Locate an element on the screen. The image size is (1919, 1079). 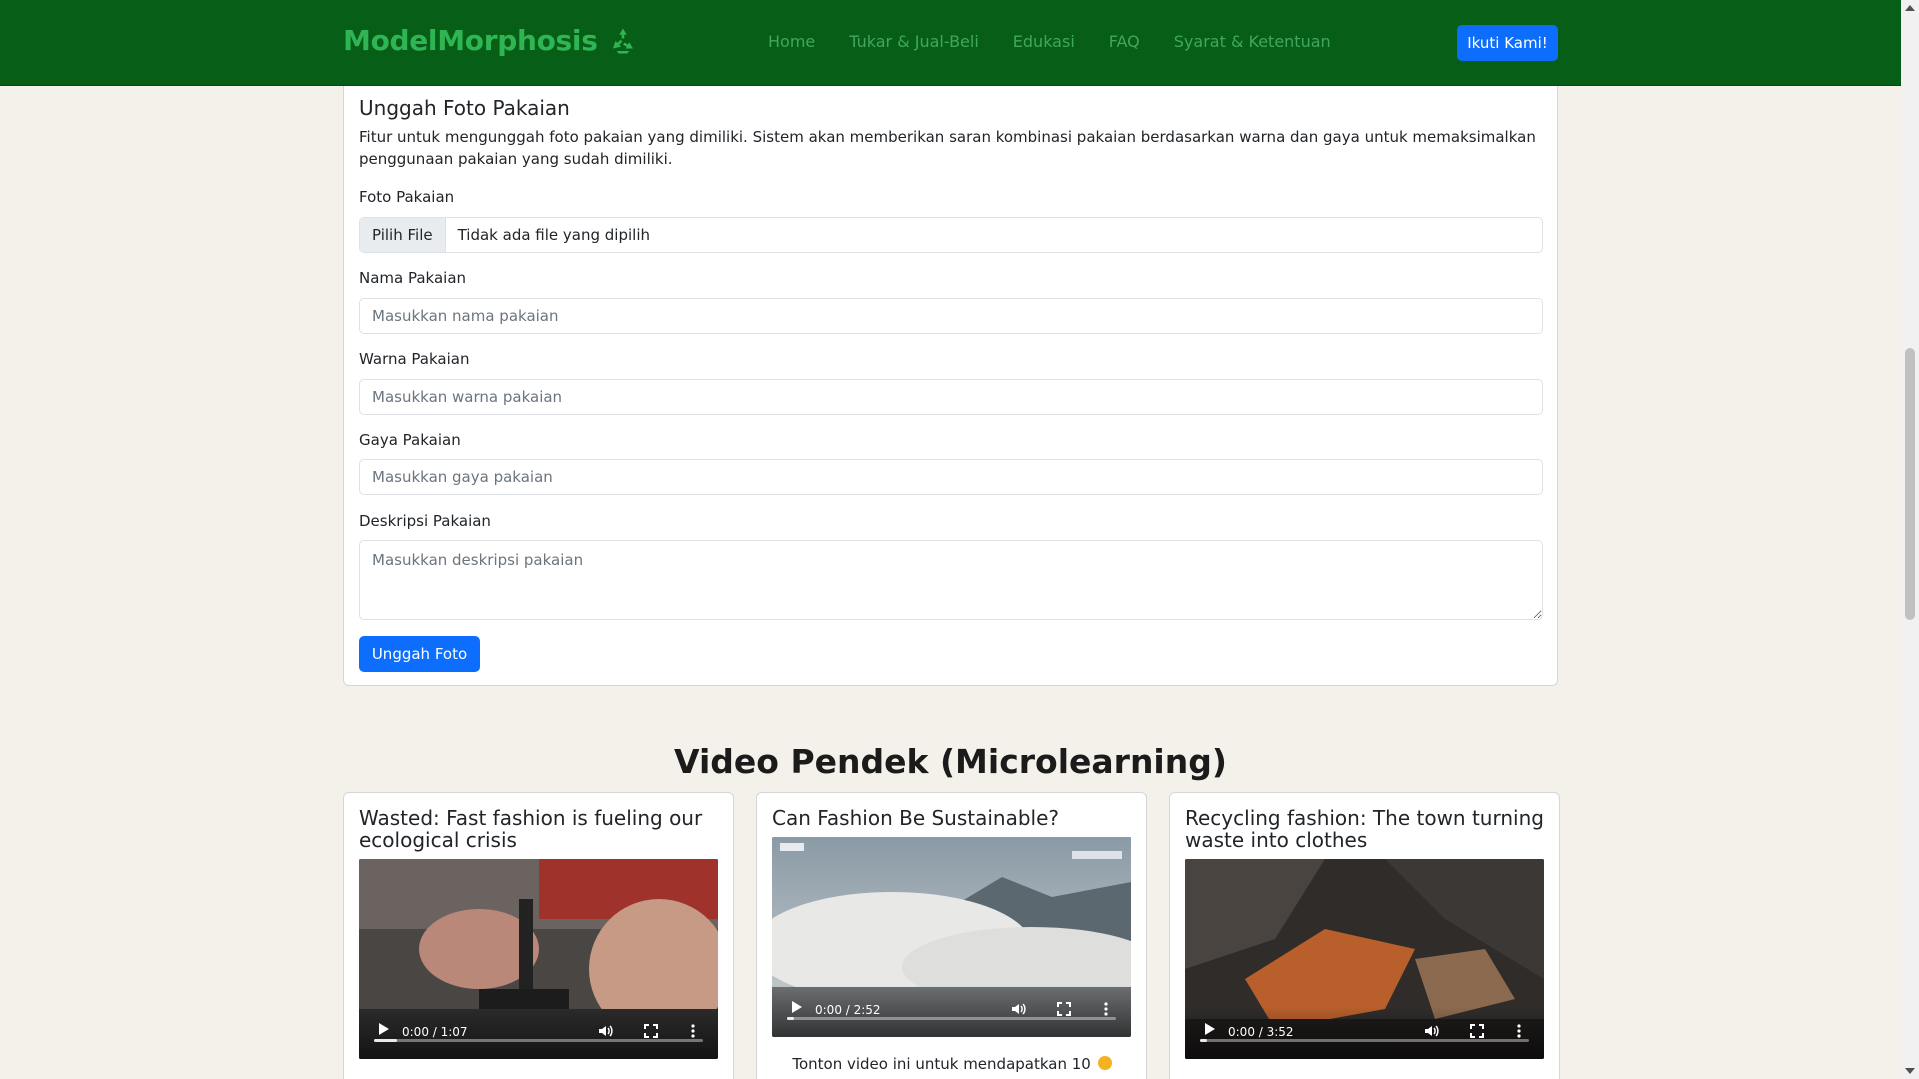
upload-photo-button: Unggah Foto is located at coordinates (419, 654).